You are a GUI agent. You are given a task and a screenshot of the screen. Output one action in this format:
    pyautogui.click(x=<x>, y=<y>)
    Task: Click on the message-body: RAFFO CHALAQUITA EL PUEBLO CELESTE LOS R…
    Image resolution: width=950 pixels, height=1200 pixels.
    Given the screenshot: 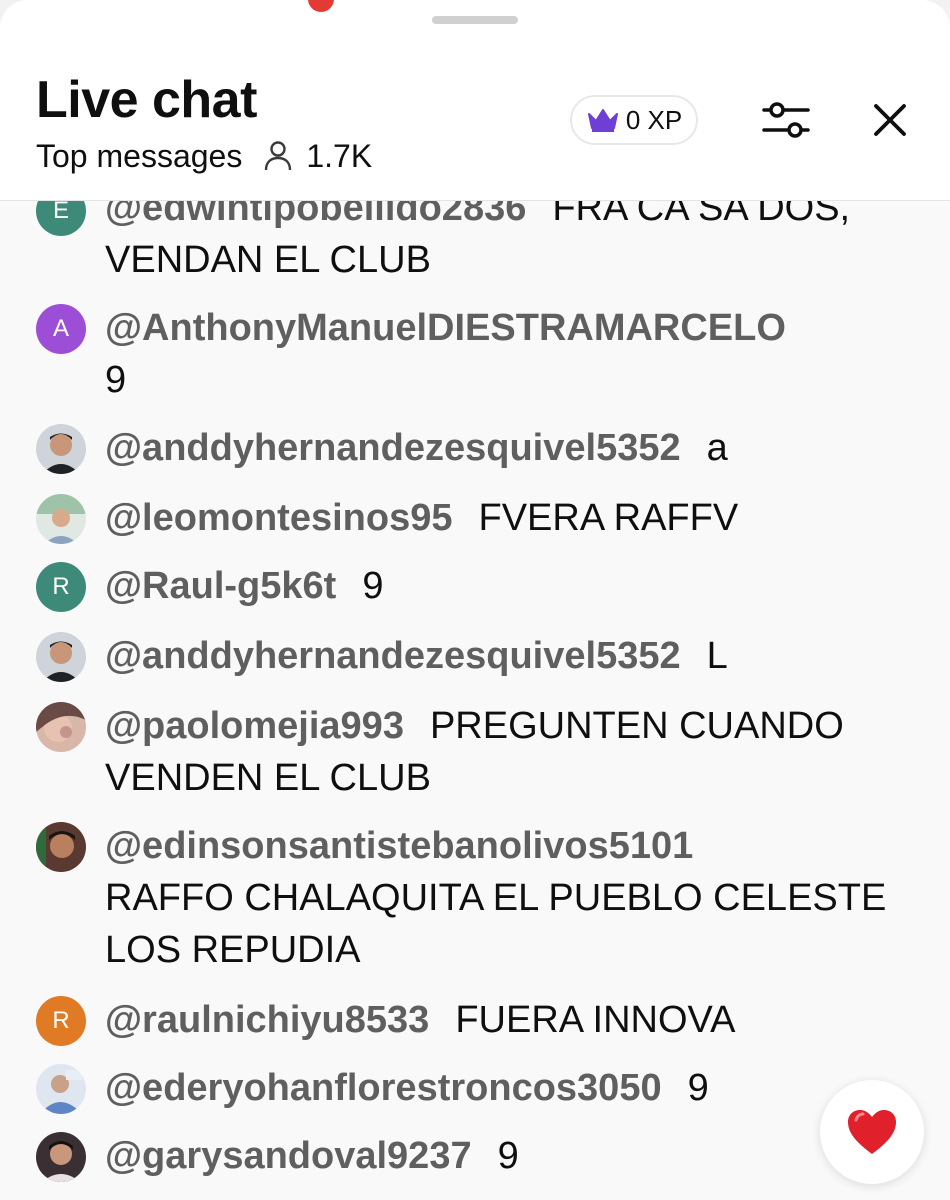 What is the action you would take?
    pyautogui.click(x=496, y=924)
    